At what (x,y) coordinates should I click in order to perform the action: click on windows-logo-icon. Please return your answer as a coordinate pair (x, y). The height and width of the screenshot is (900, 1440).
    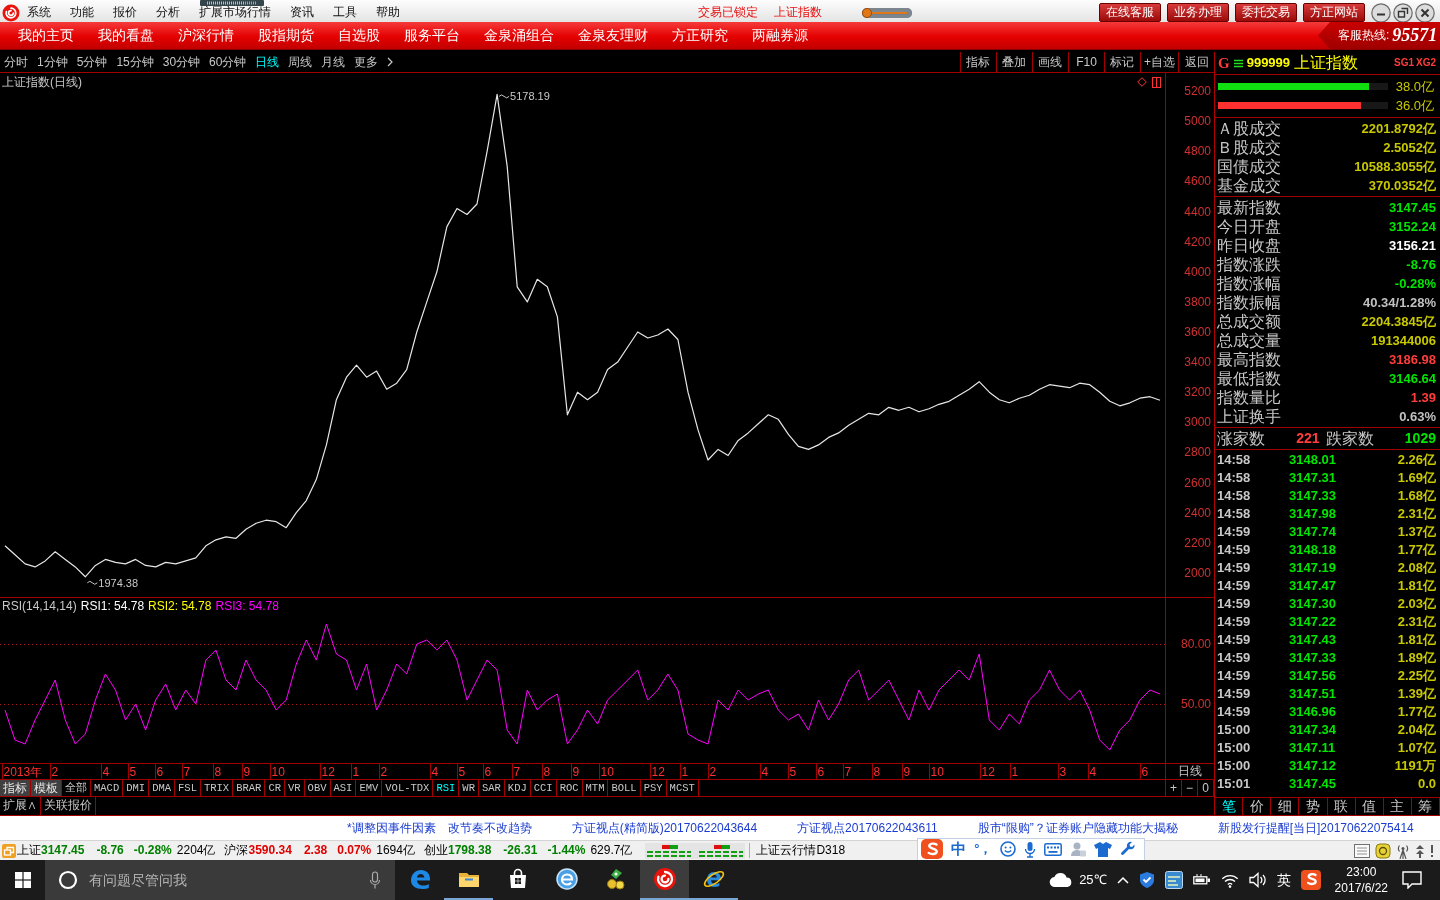
    Looking at the image, I should click on (22, 880).